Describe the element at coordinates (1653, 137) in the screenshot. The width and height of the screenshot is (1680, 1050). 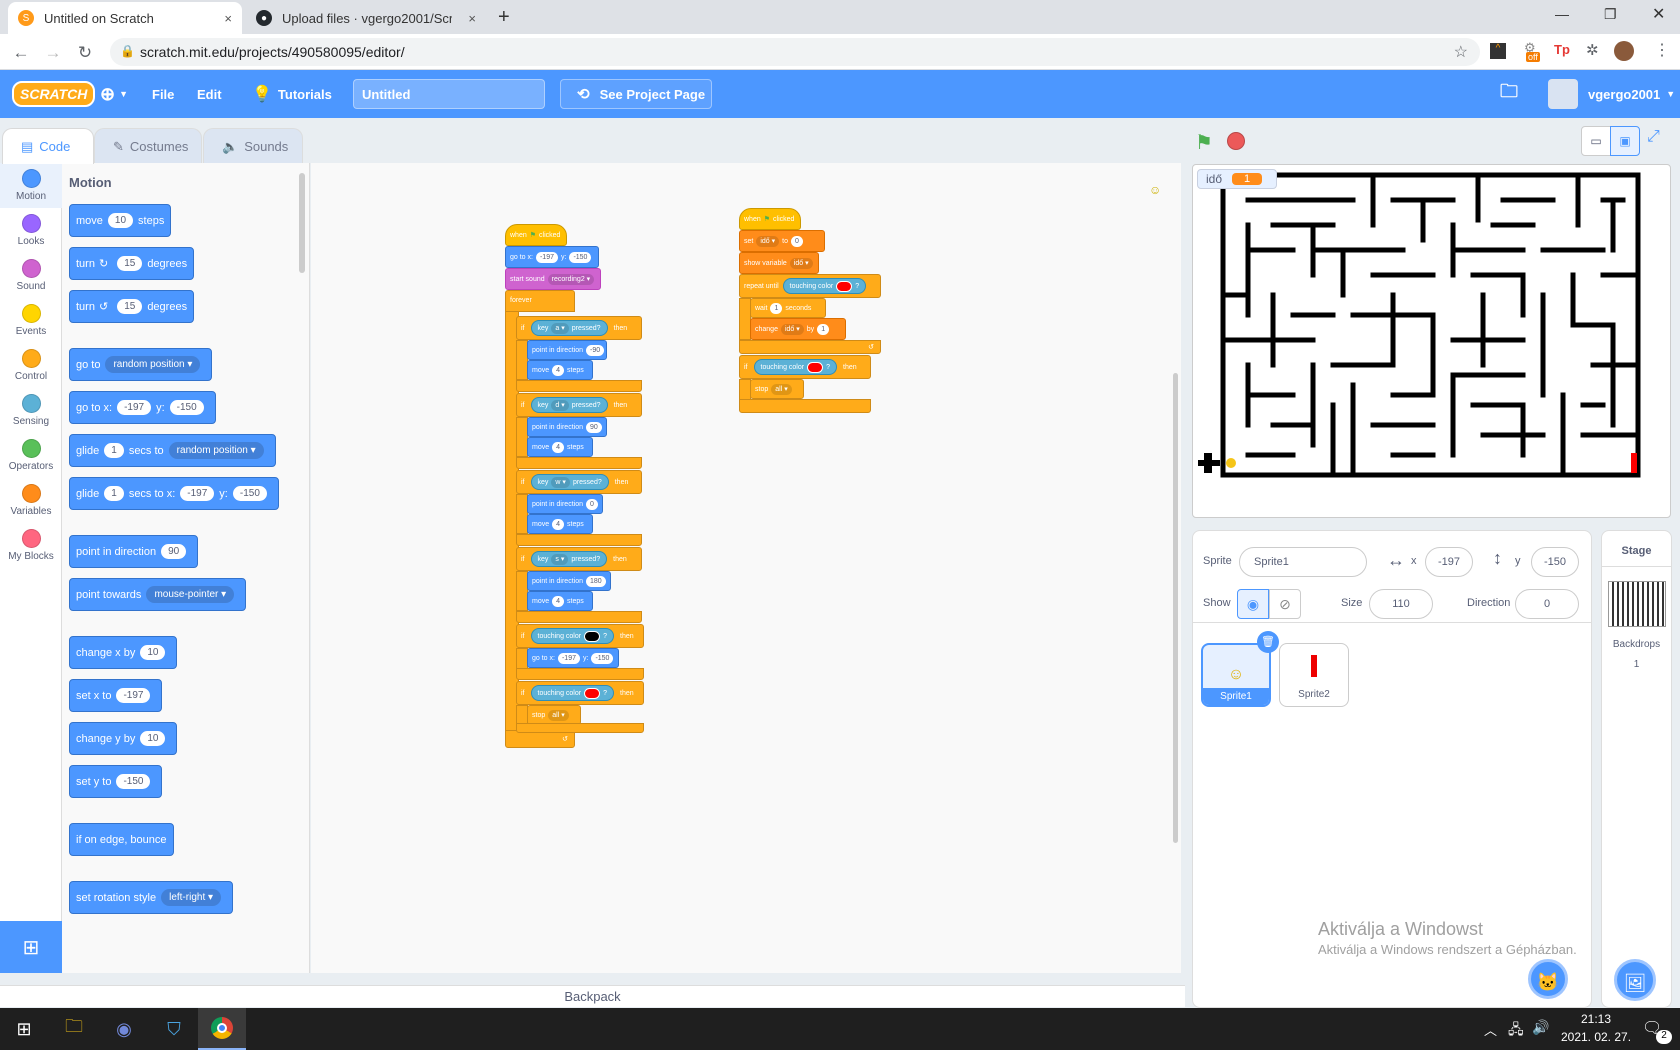
I see `fullscreen-button: ⤢` at that location.